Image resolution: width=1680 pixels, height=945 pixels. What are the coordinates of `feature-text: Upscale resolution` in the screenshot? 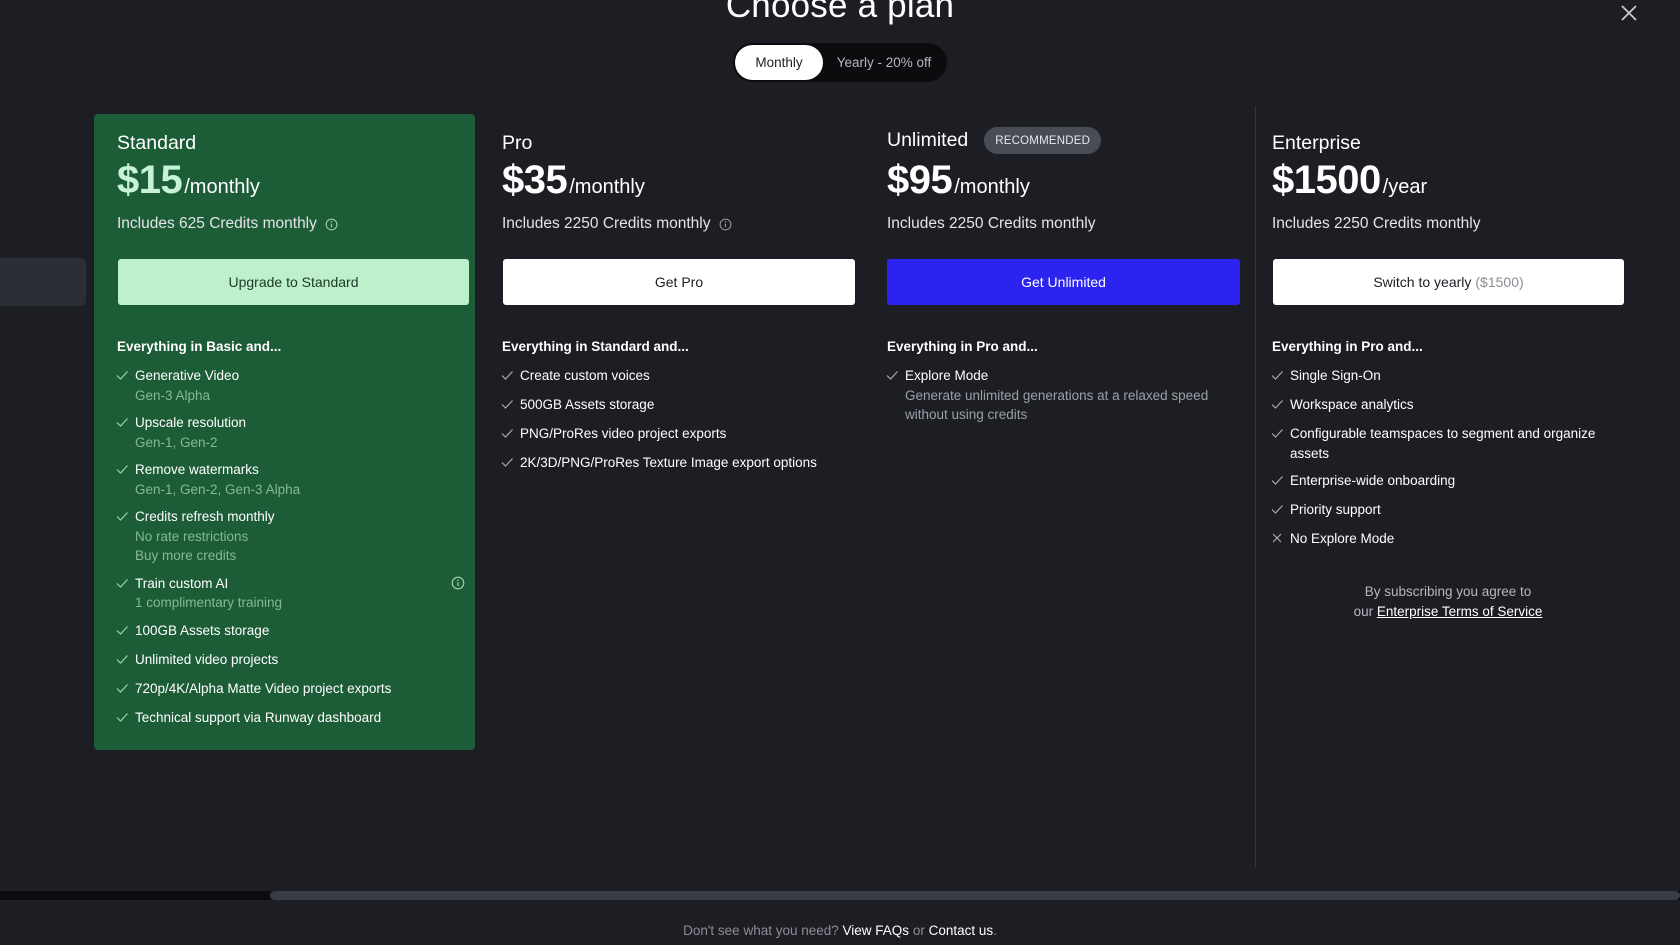 It's located at (191, 422).